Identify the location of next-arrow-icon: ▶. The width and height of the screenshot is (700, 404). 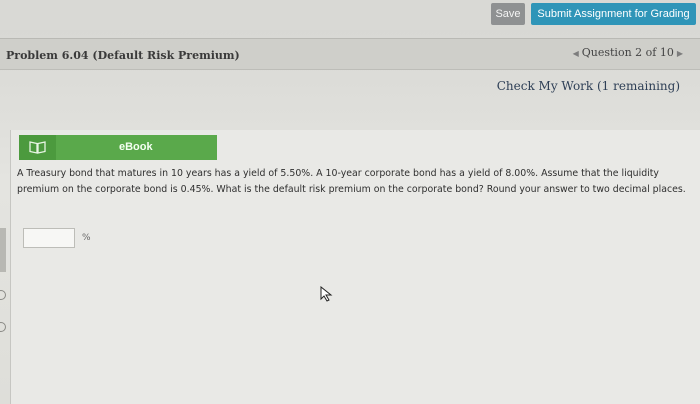
(680, 53).